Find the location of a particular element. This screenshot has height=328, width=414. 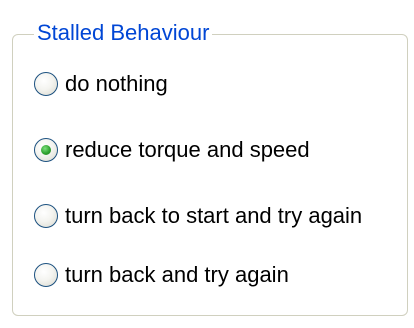

radio-option-turn-back-to-start: turn back to start and try again is located at coordinates (198, 216).